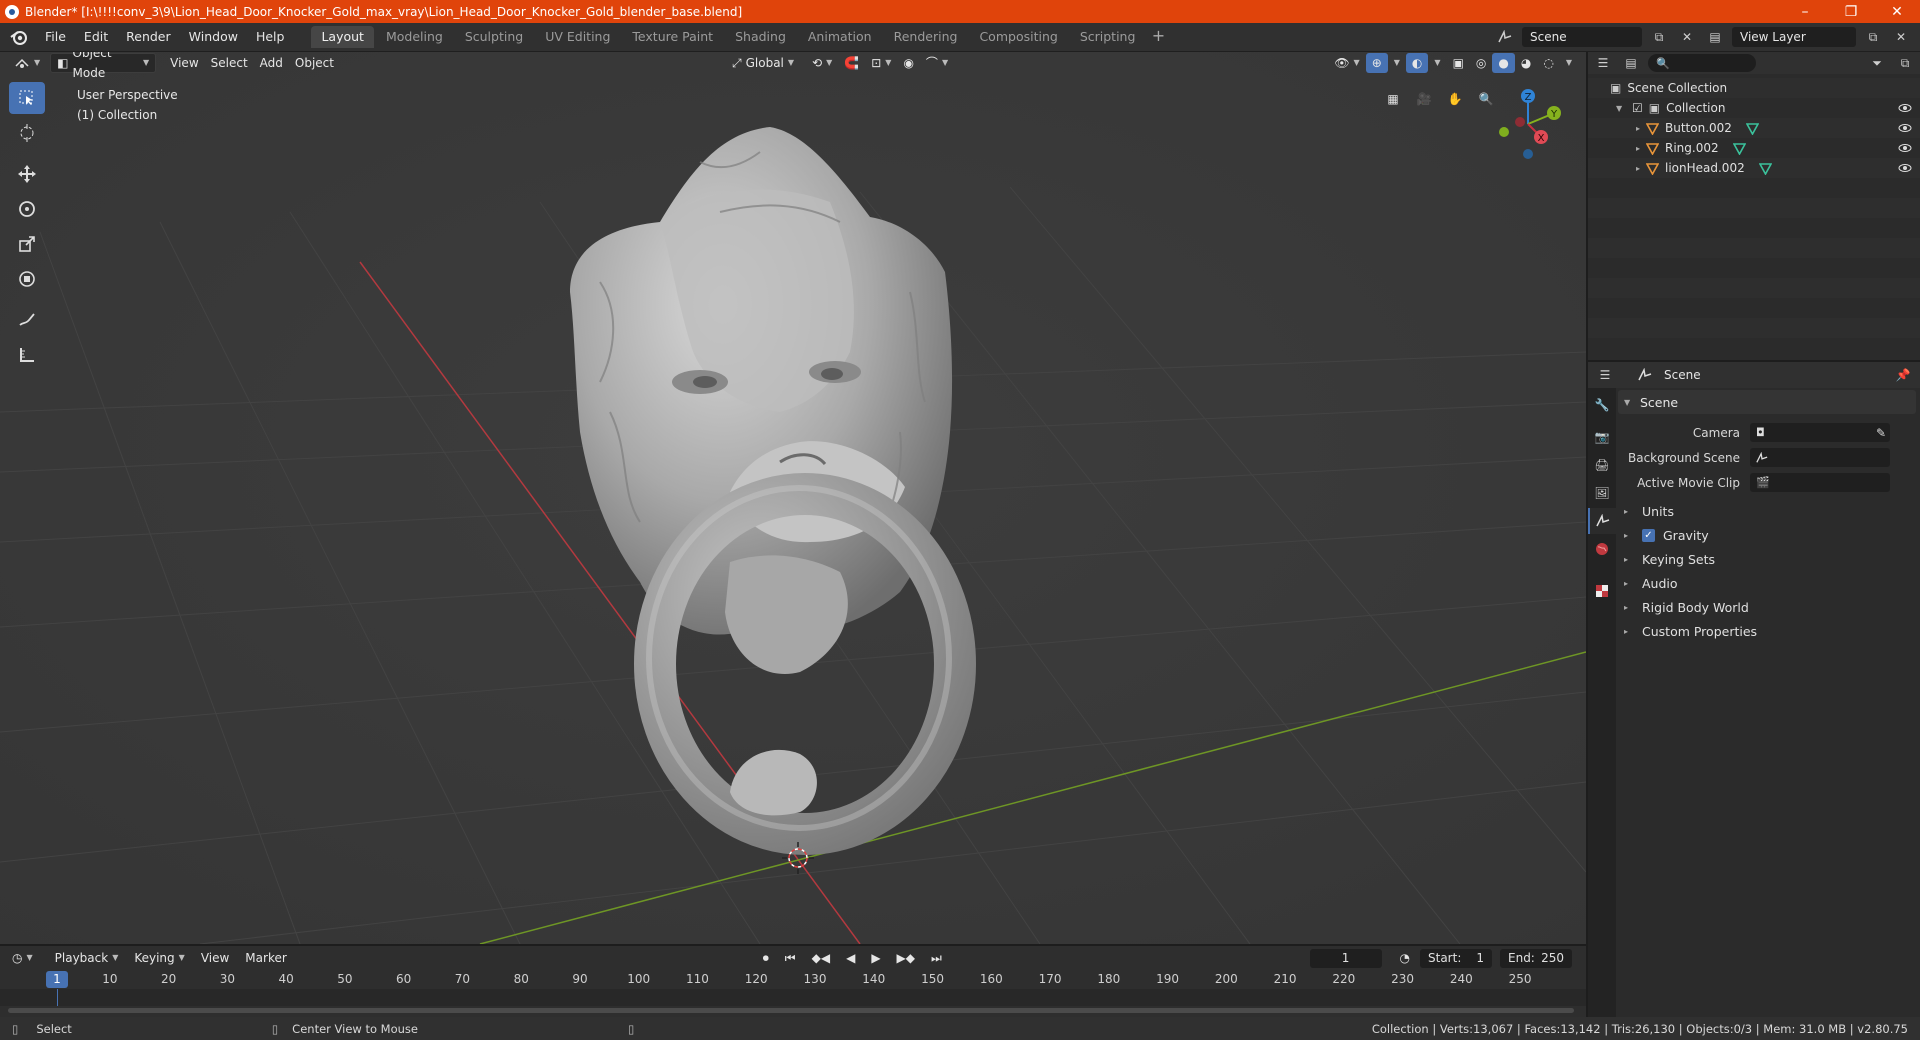 This screenshot has width=1920, height=1040. I want to click on camera-field: ◘ ✎, so click(1820, 432).